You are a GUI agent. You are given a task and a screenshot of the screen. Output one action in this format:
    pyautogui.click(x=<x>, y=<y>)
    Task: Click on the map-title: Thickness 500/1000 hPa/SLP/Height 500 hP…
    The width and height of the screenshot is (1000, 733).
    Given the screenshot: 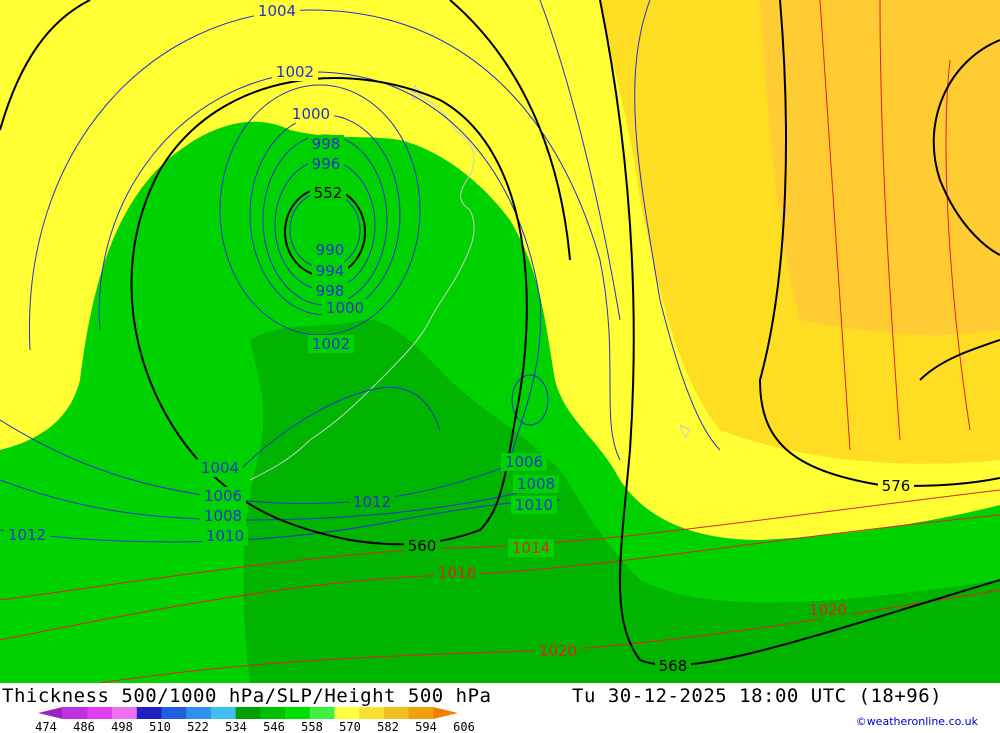 What is the action you would take?
    pyautogui.click(x=247, y=696)
    